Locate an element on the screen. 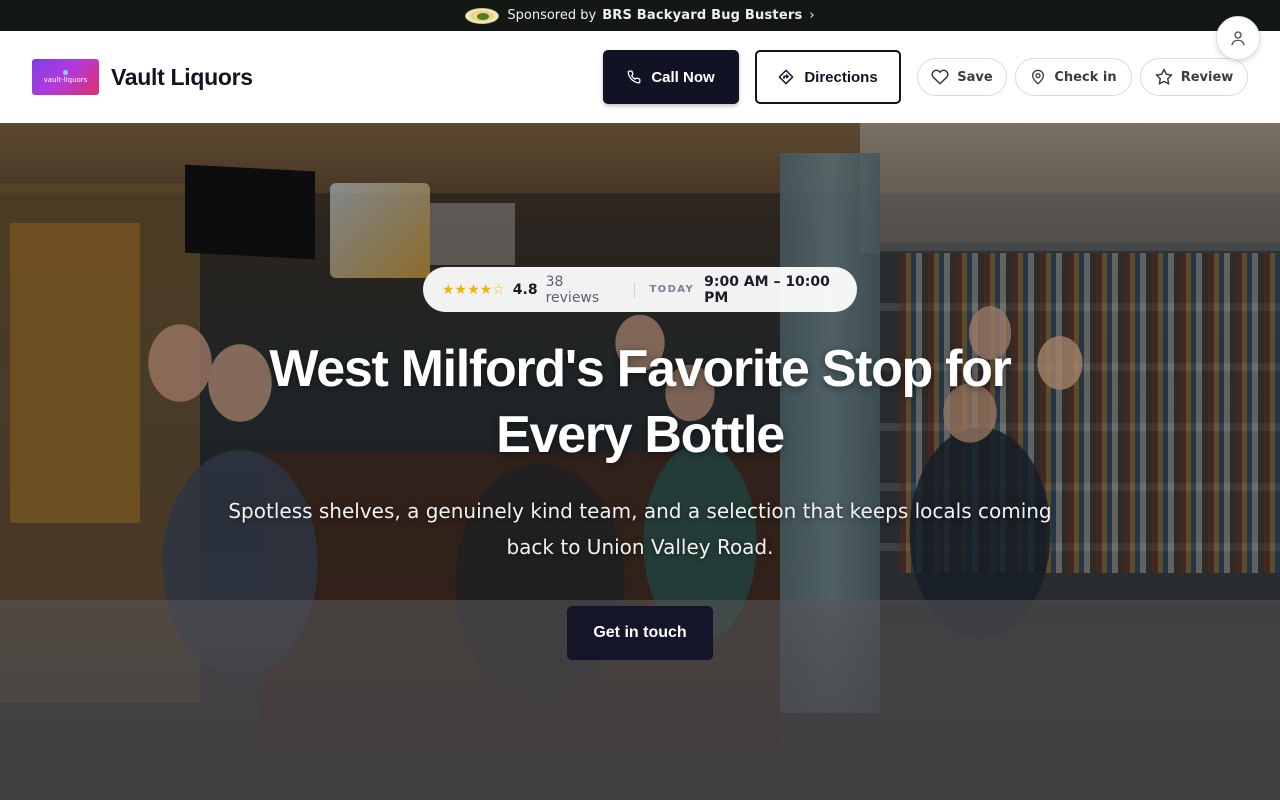 The height and width of the screenshot is (800, 1280). review-count-link: 38 reviews is located at coordinates (583, 290).